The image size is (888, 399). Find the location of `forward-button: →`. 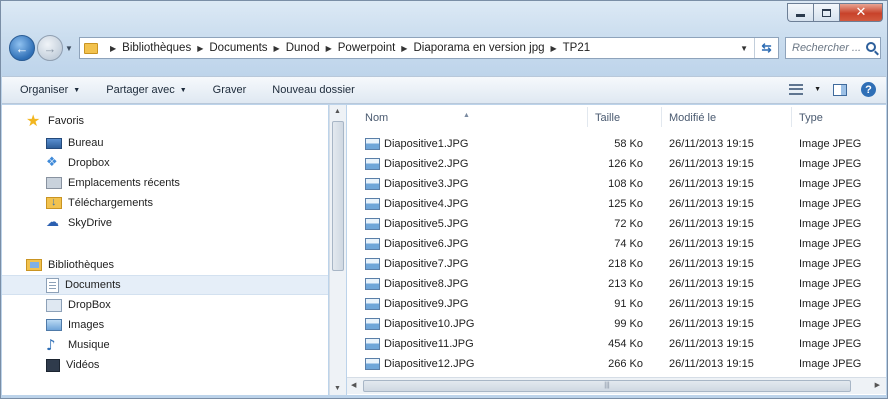

forward-button: → is located at coordinates (50, 48).